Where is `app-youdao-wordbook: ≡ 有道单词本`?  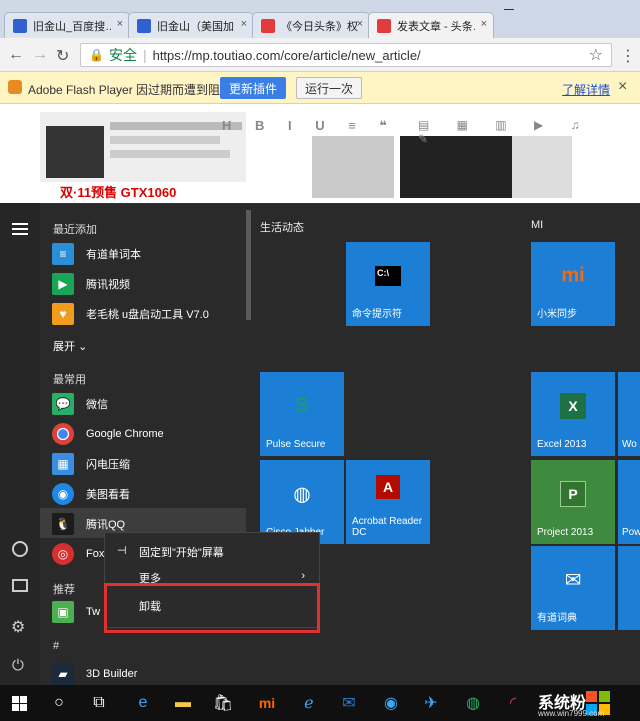
app-youdao-wordbook: ≡ 有道单词本 is located at coordinates (96, 254).